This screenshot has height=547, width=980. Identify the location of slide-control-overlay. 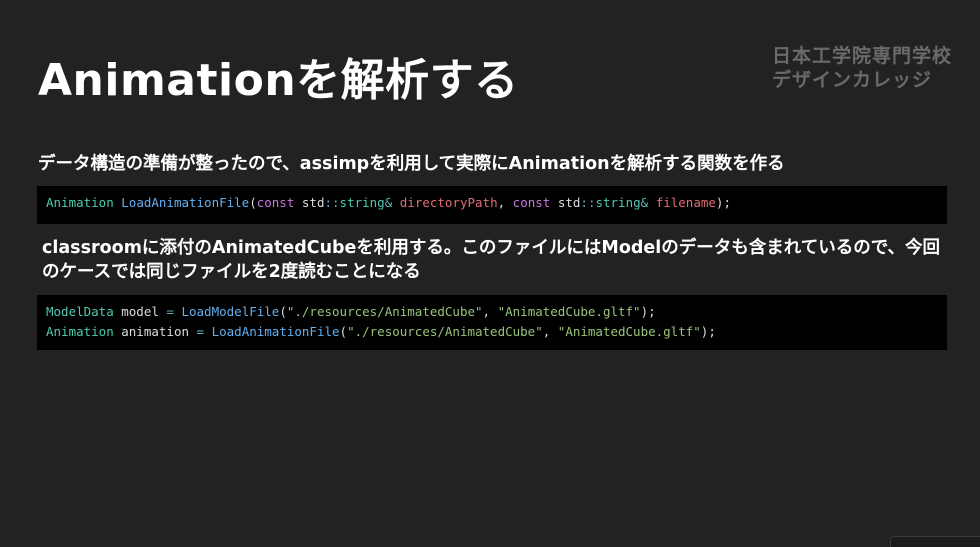
(935, 541).